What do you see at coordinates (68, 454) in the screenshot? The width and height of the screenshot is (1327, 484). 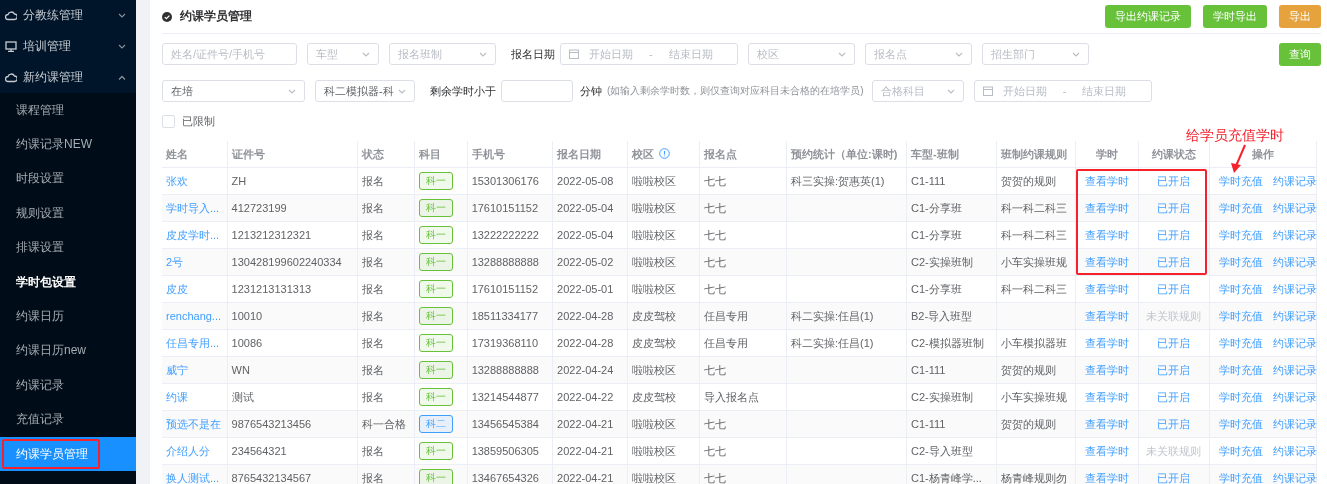 I see `sidebar-item: 约课学员管理` at bounding box center [68, 454].